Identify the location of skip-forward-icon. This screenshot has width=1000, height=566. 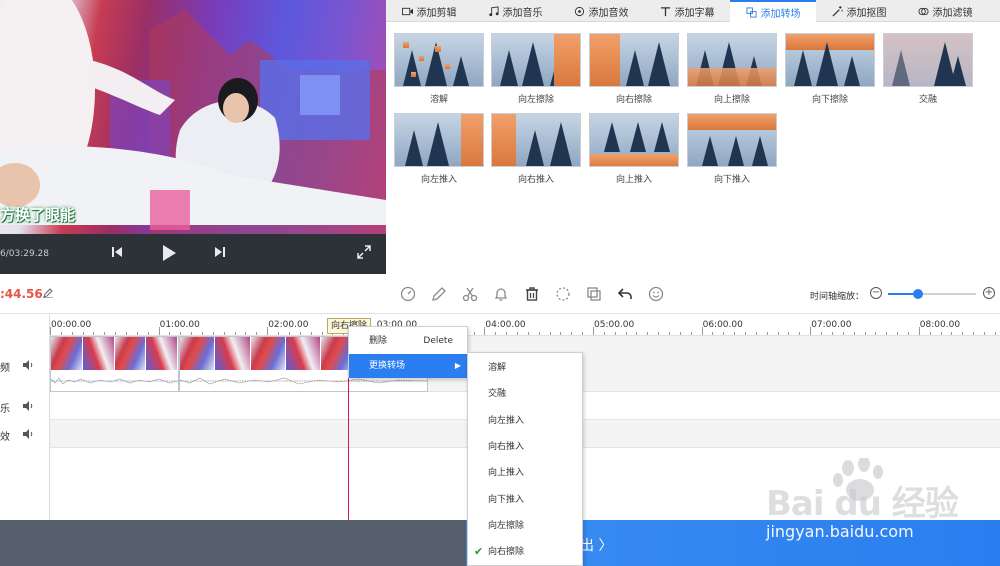
(220, 254).